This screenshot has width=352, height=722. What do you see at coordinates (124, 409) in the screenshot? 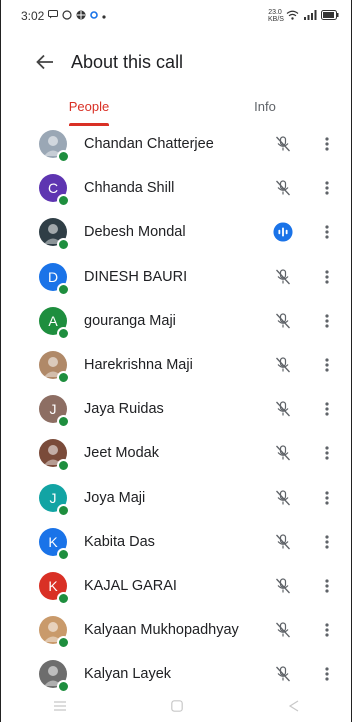
I see `participant-name: Jaya Ruidas` at bounding box center [124, 409].